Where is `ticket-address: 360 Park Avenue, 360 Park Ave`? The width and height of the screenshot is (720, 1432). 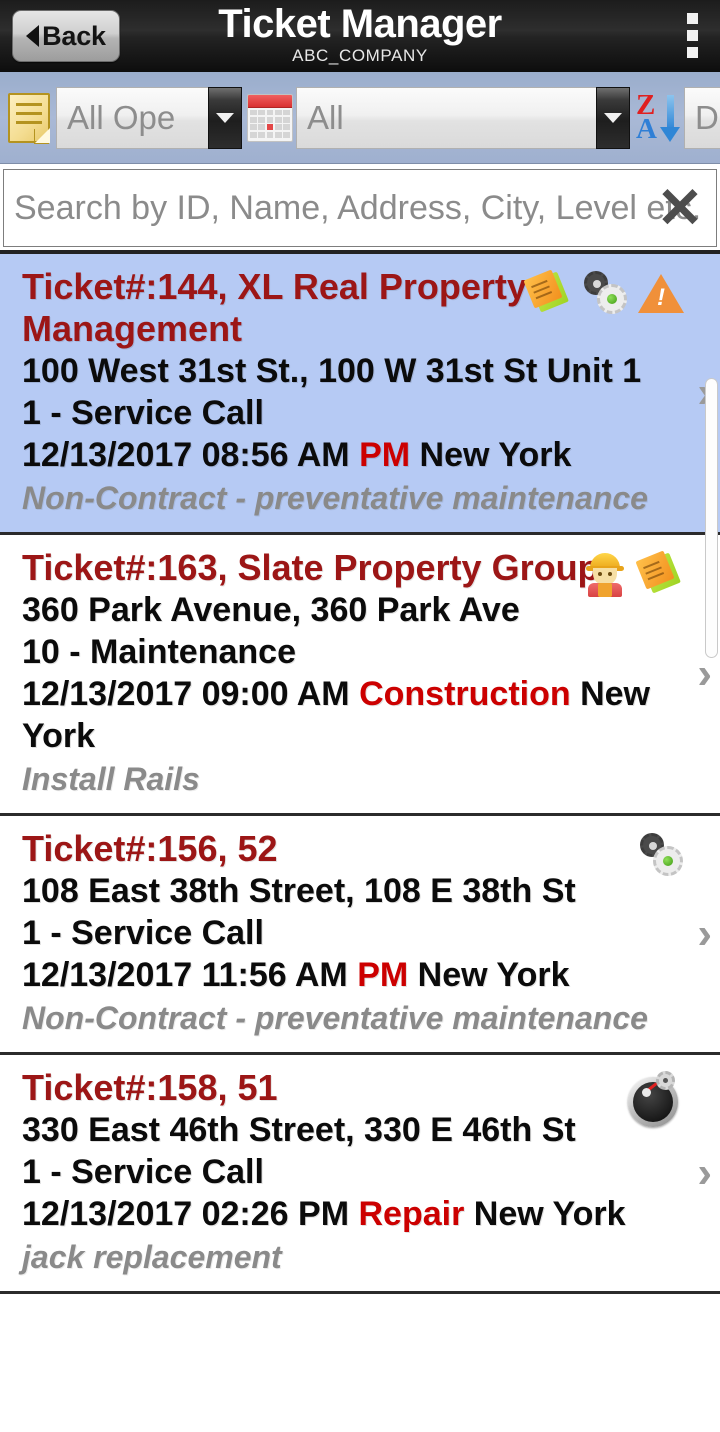 ticket-address: 360 Park Avenue, 360 Park Ave is located at coordinates (271, 610).